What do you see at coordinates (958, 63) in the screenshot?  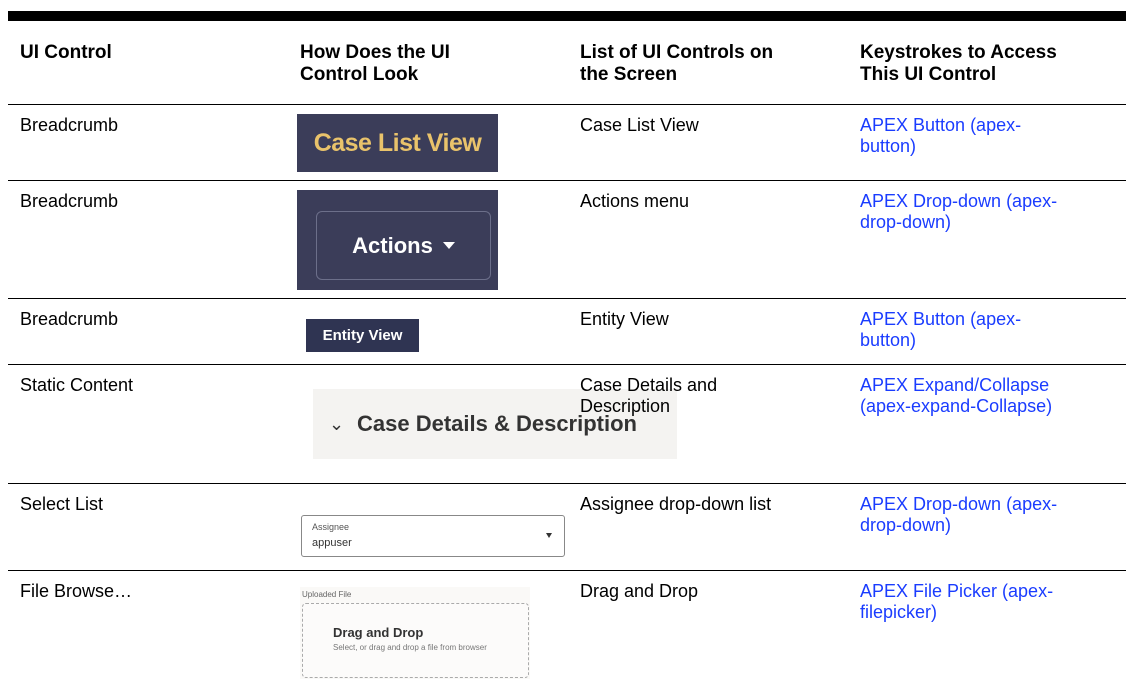 I see `header-keystrokes: Keystrokes to Access This UI Control` at bounding box center [958, 63].